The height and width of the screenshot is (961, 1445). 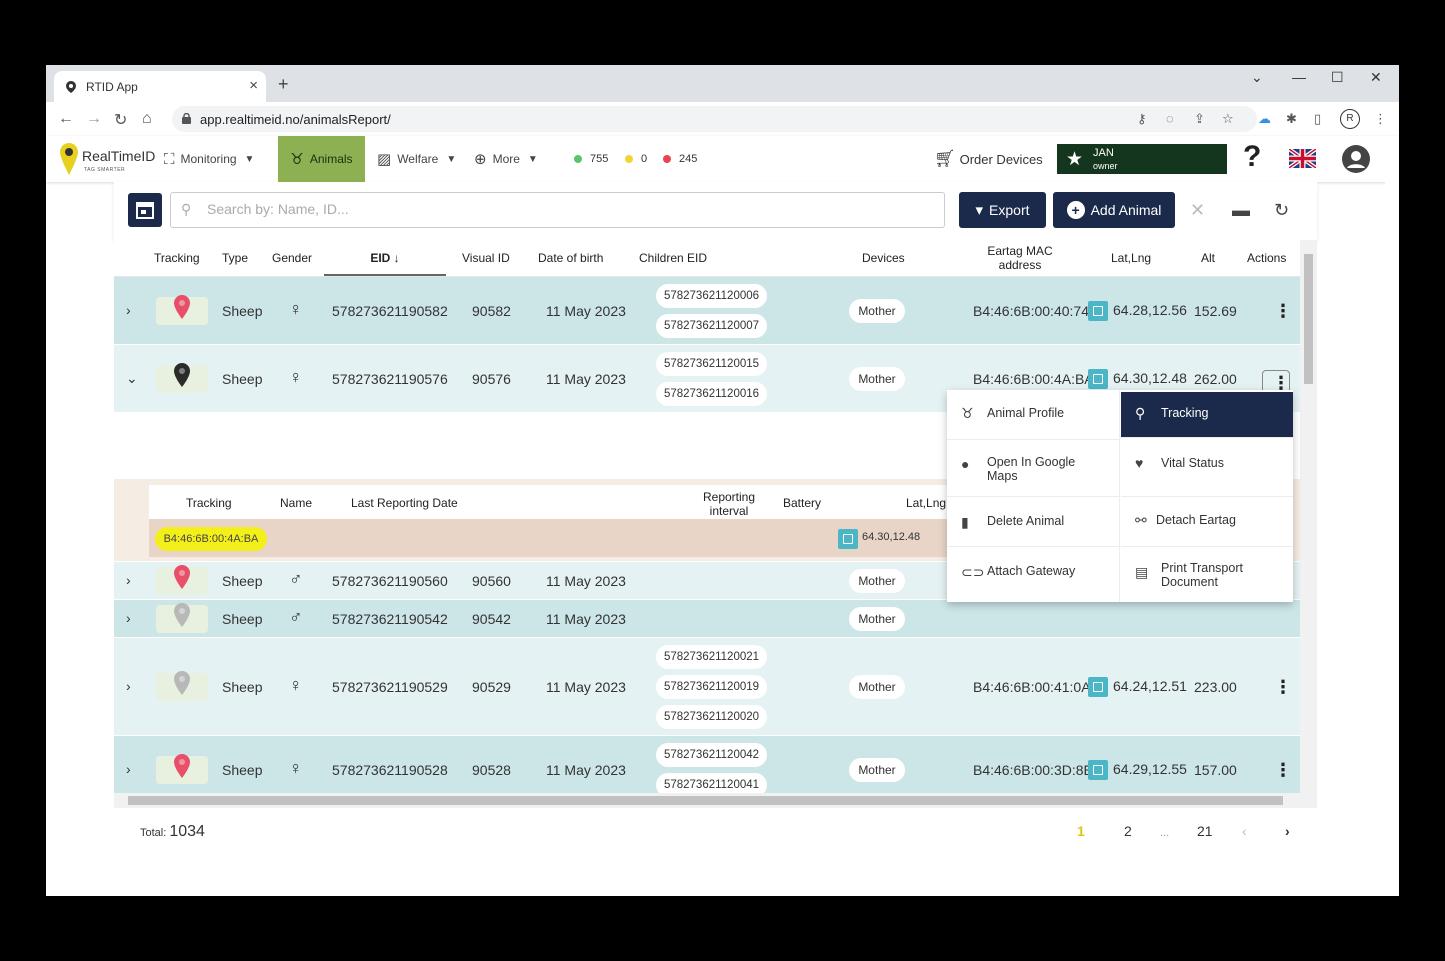 What do you see at coordinates (1142, 159) in the screenshot?
I see `owner-badge: ★ JAN owner` at bounding box center [1142, 159].